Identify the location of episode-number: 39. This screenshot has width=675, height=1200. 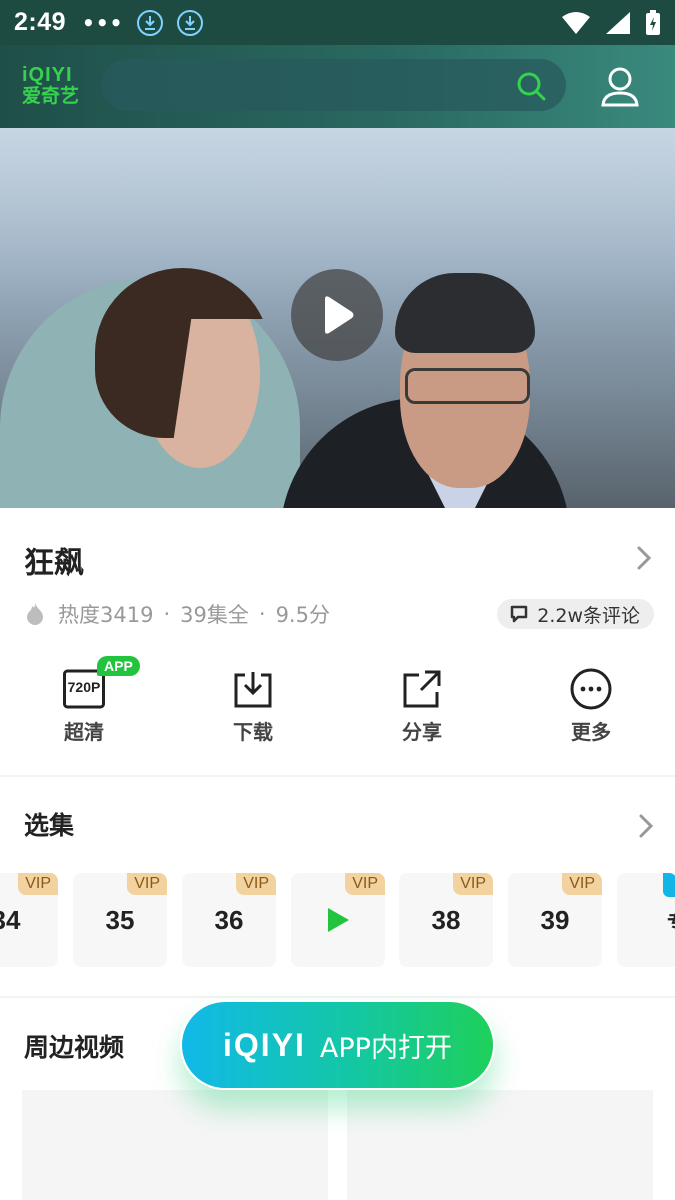
(555, 919).